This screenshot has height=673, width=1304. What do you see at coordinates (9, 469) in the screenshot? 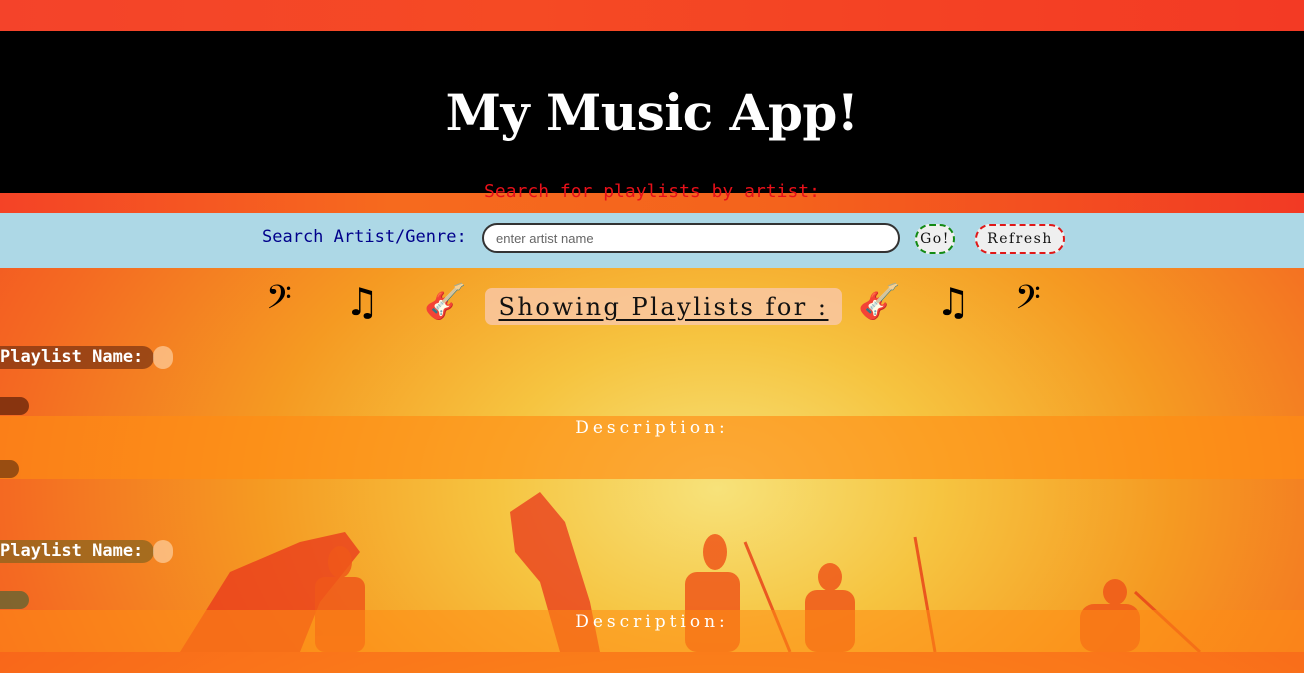
I see `description-pill` at bounding box center [9, 469].